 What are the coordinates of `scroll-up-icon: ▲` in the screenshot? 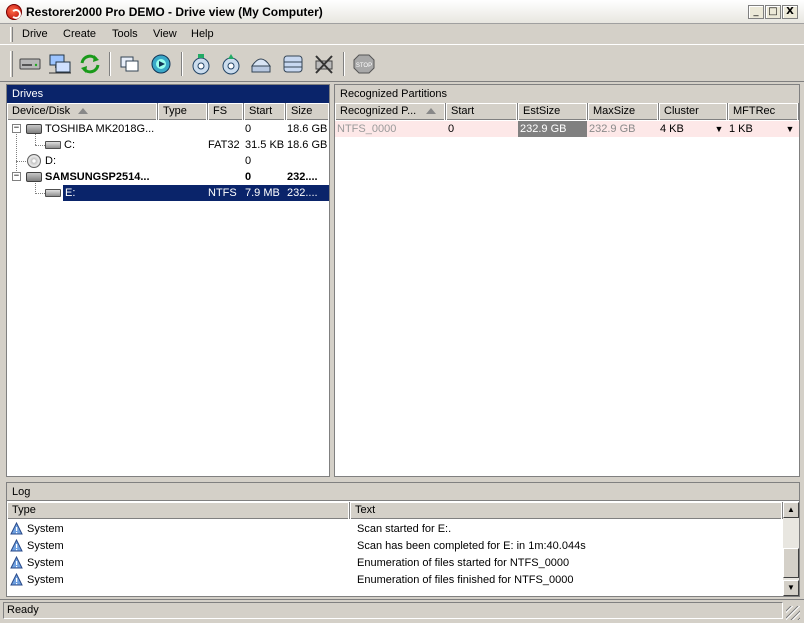 It's located at (791, 510).